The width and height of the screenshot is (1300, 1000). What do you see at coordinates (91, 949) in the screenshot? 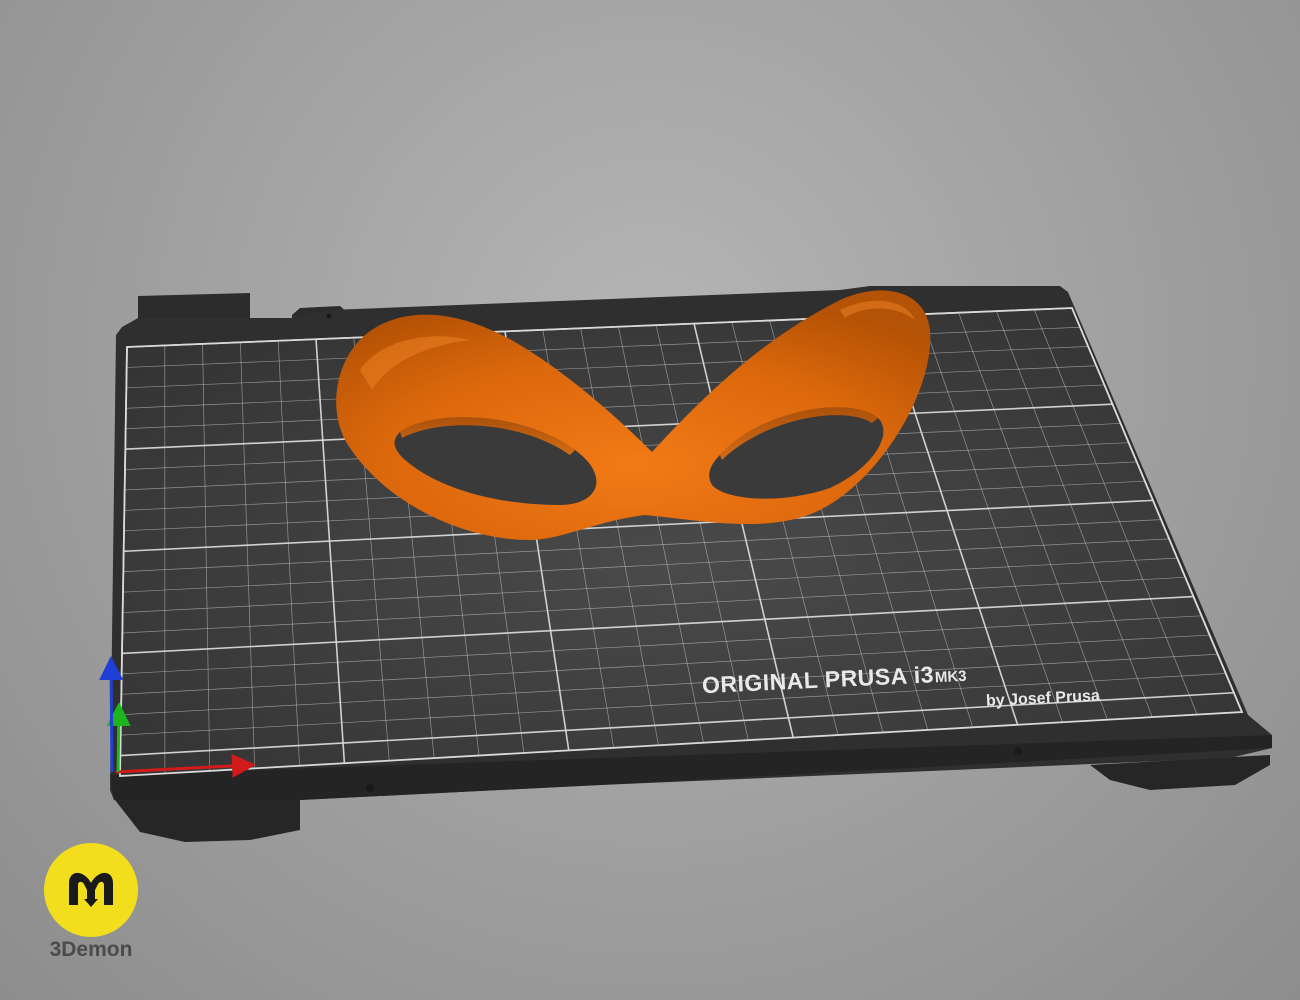
I see `3demon-name: 3Demon` at bounding box center [91, 949].